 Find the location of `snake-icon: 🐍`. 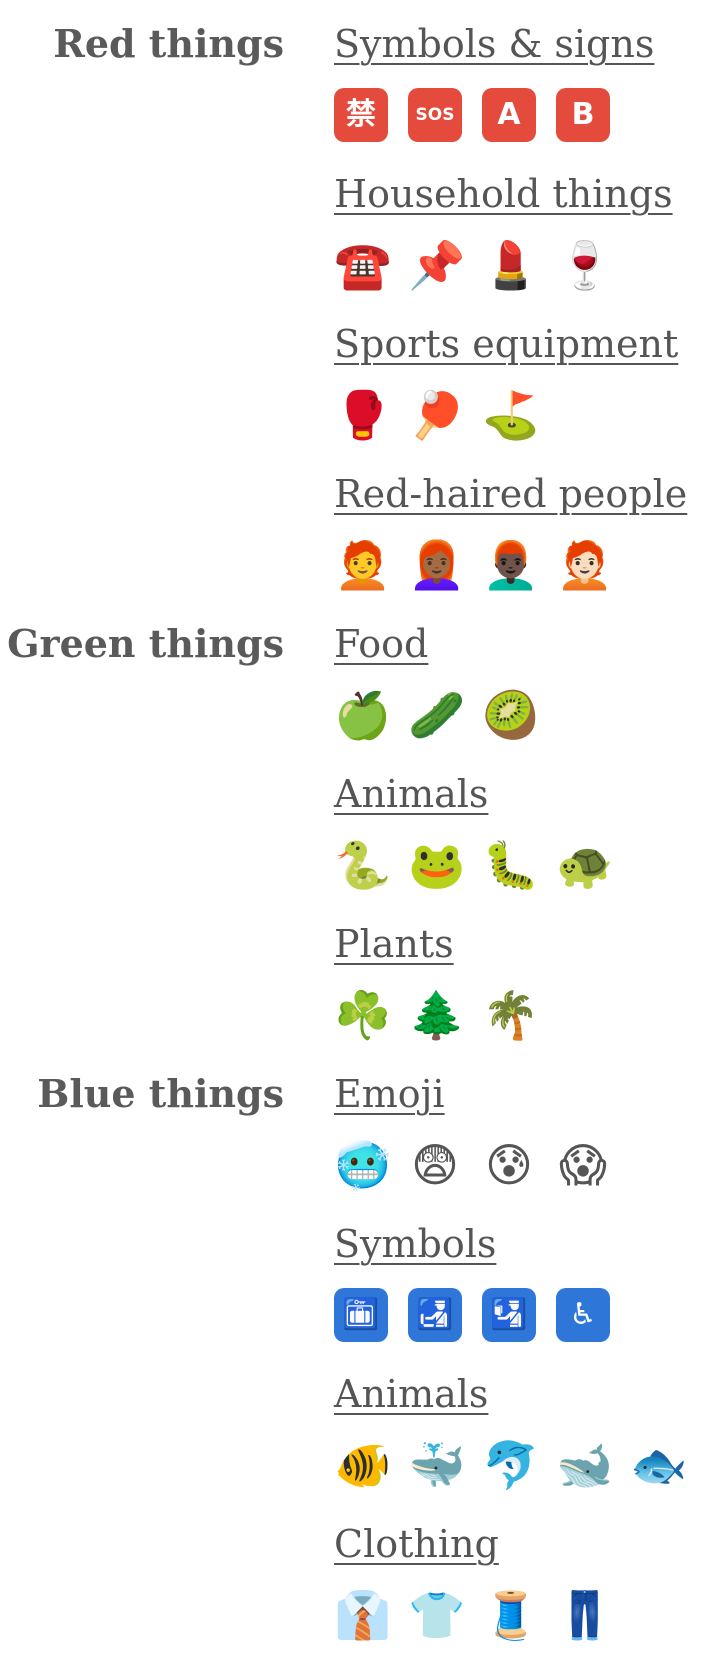

snake-icon: 🐍 is located at coordinates (362, 865).